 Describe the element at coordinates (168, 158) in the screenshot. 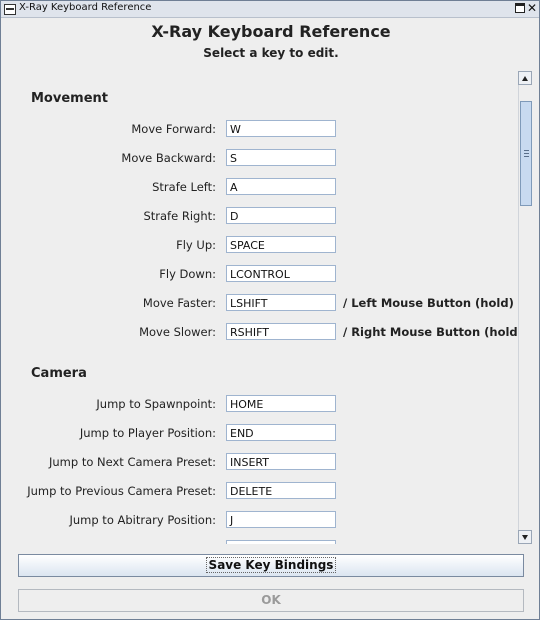

I see `binding-label: Move Backward:` at that location.